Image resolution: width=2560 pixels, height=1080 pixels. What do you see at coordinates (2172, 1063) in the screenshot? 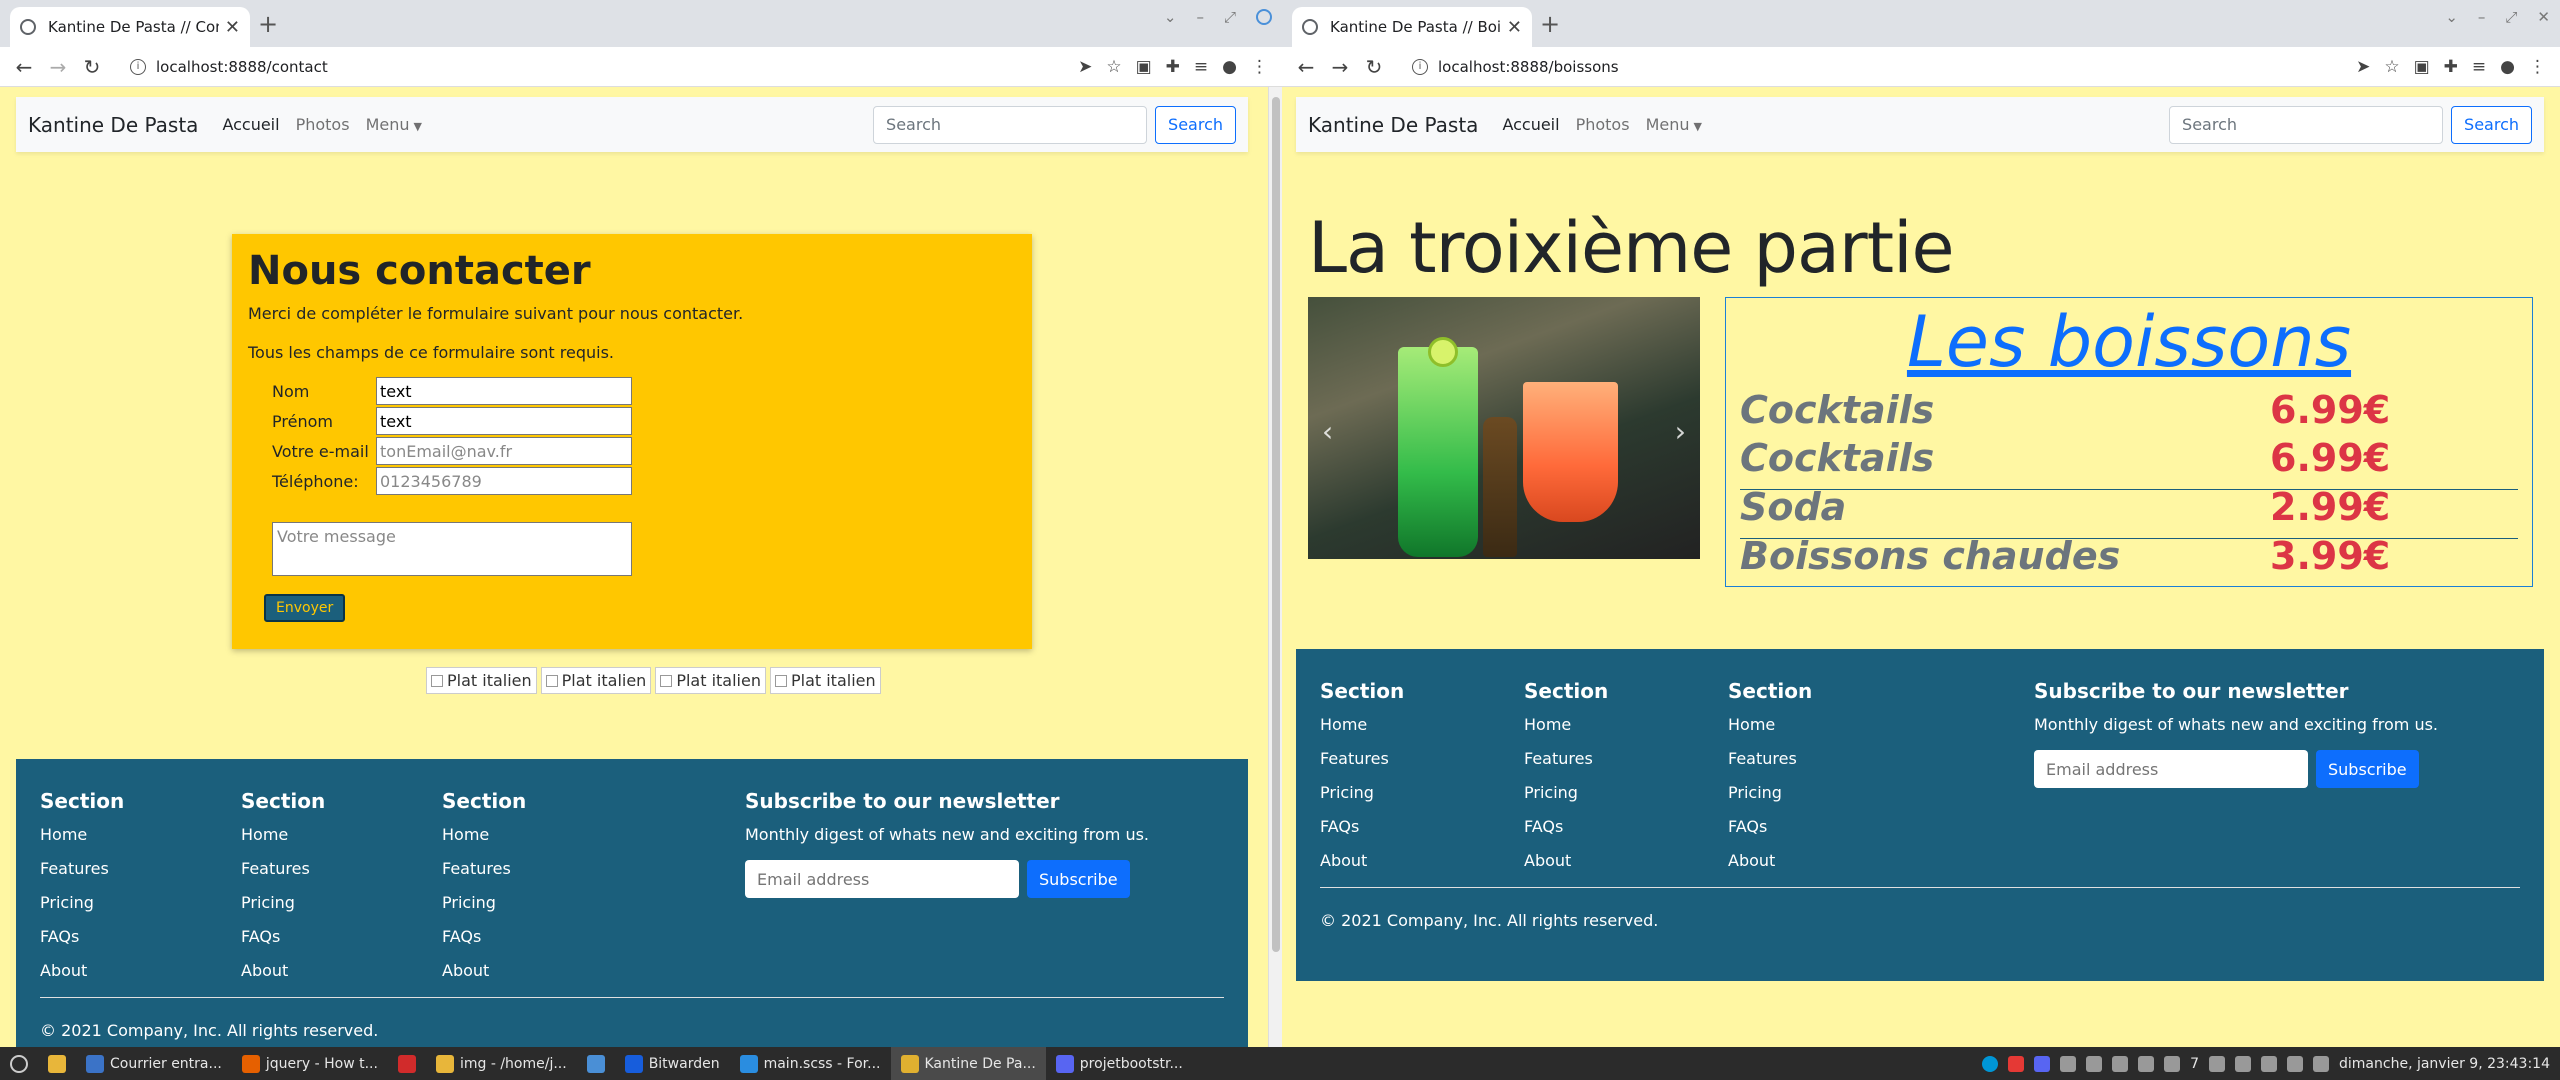
I see `updates-icon` at bounding box center [2172, 1063].